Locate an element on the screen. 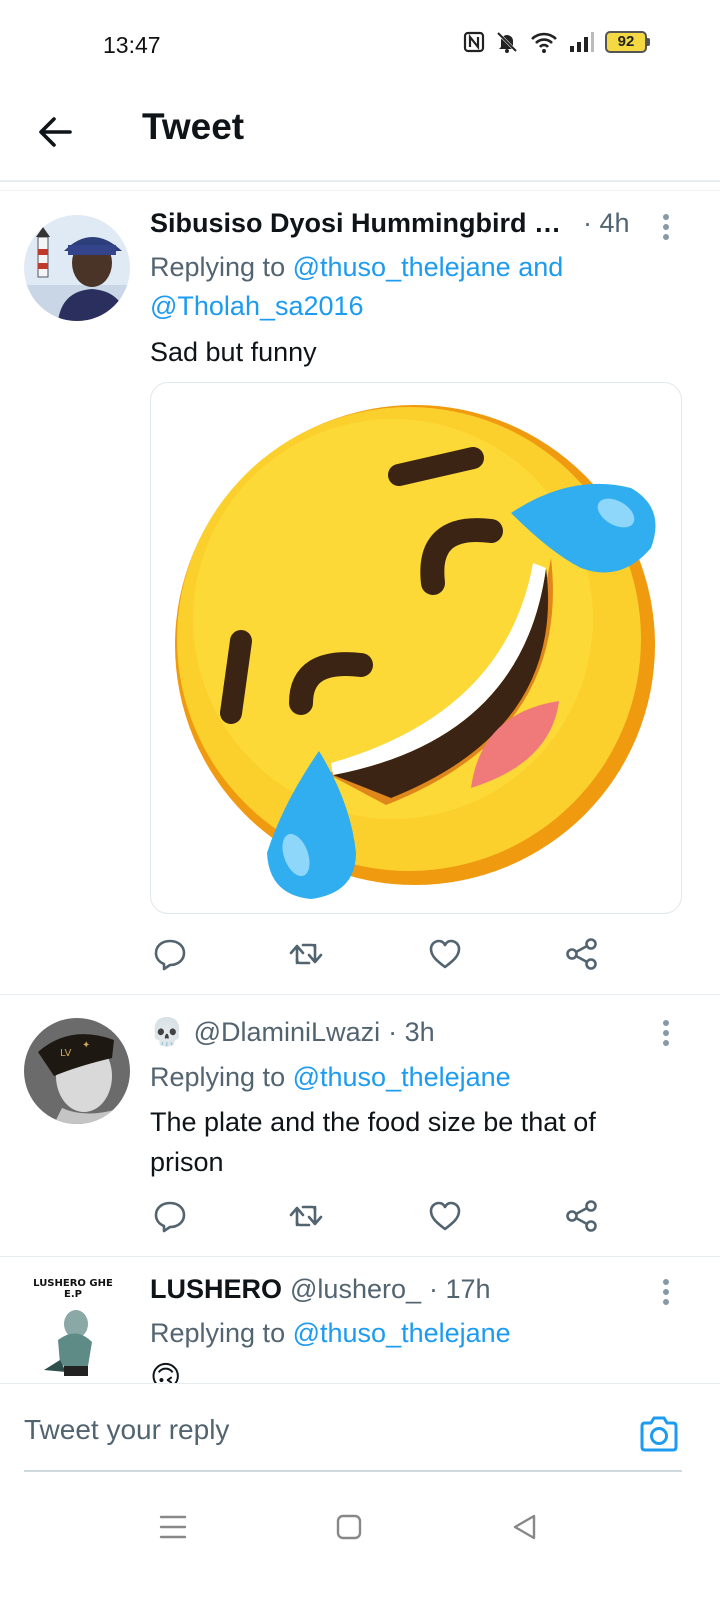 The image size is (720, 1600). back-nav-button is located at coordinates (525, 1527).